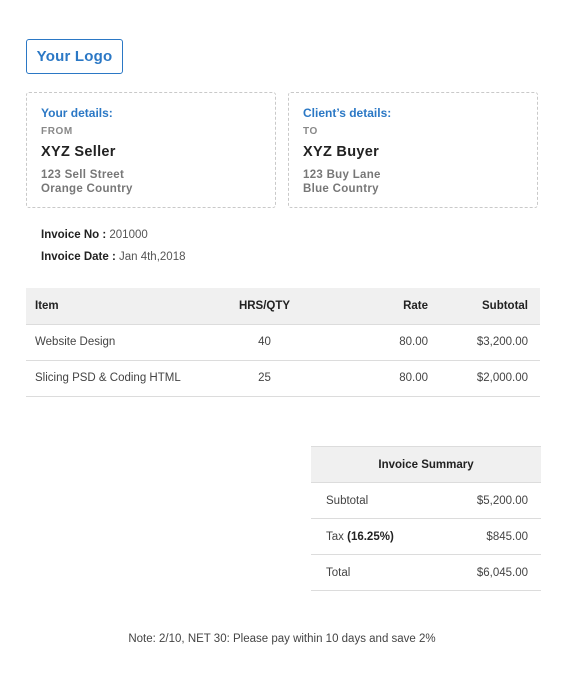 This screenshot has height=693, width=564. What do you see at coordinates (375, 306) in the screenshot?
I see `header-rate: Rate` at bounding box center [375, 306].